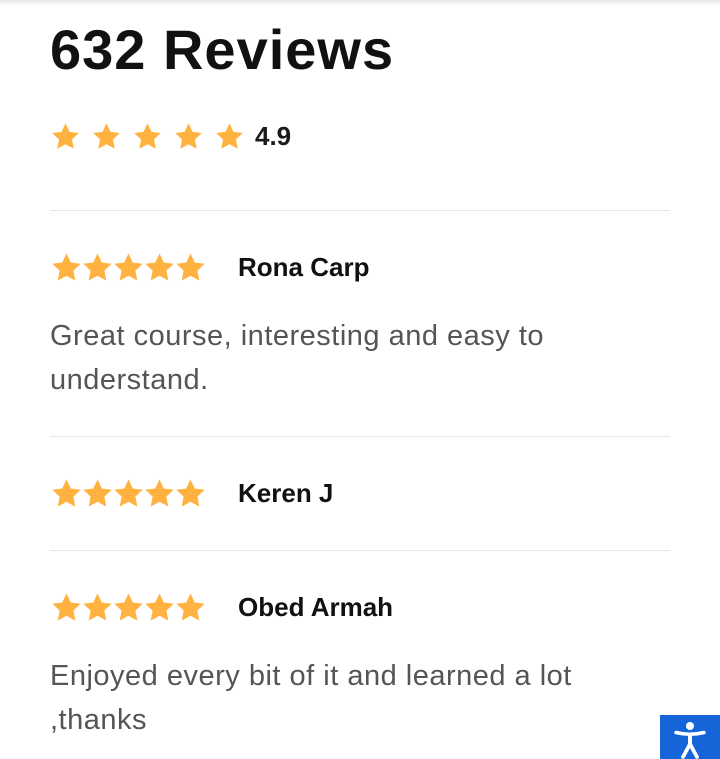 This screenshot has height=759, width=720. What do you see at coordinates (304, 266) in the screenshot?
I see `reviewer-name: Rona Carp` at bounding box center [304, 266].